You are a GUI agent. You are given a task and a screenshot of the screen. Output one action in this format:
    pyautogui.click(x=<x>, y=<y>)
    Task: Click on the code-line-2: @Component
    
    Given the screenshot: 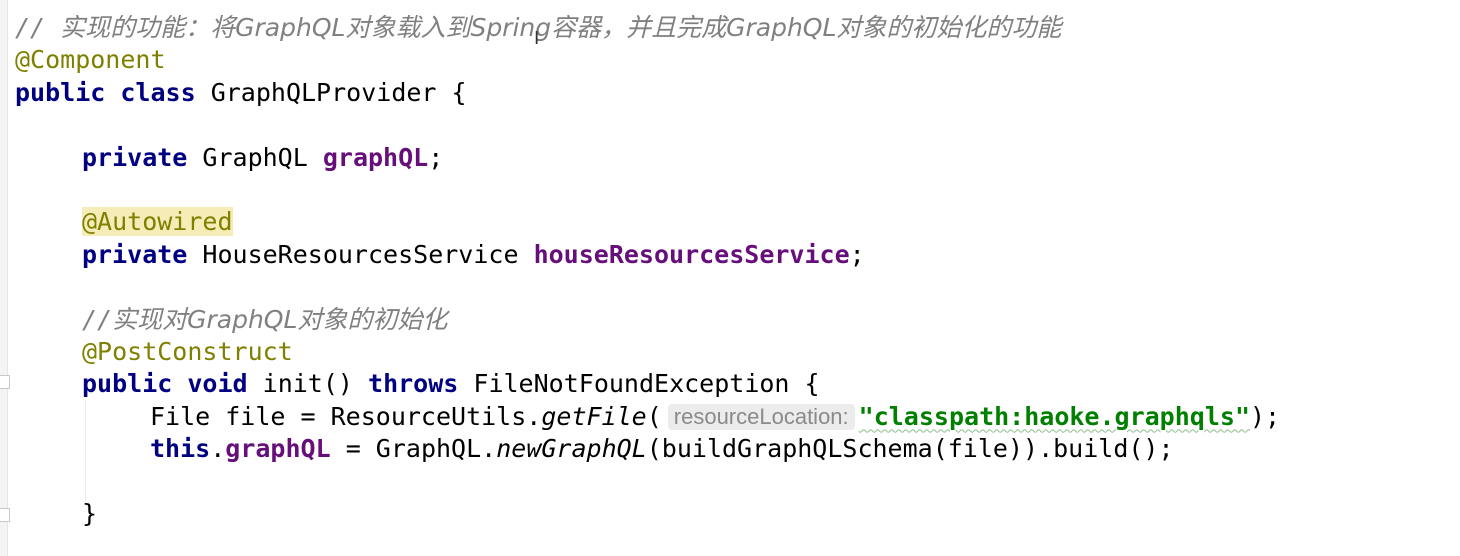 What is the action you would take?
    pyautogui.click(x=737, y=60)
    